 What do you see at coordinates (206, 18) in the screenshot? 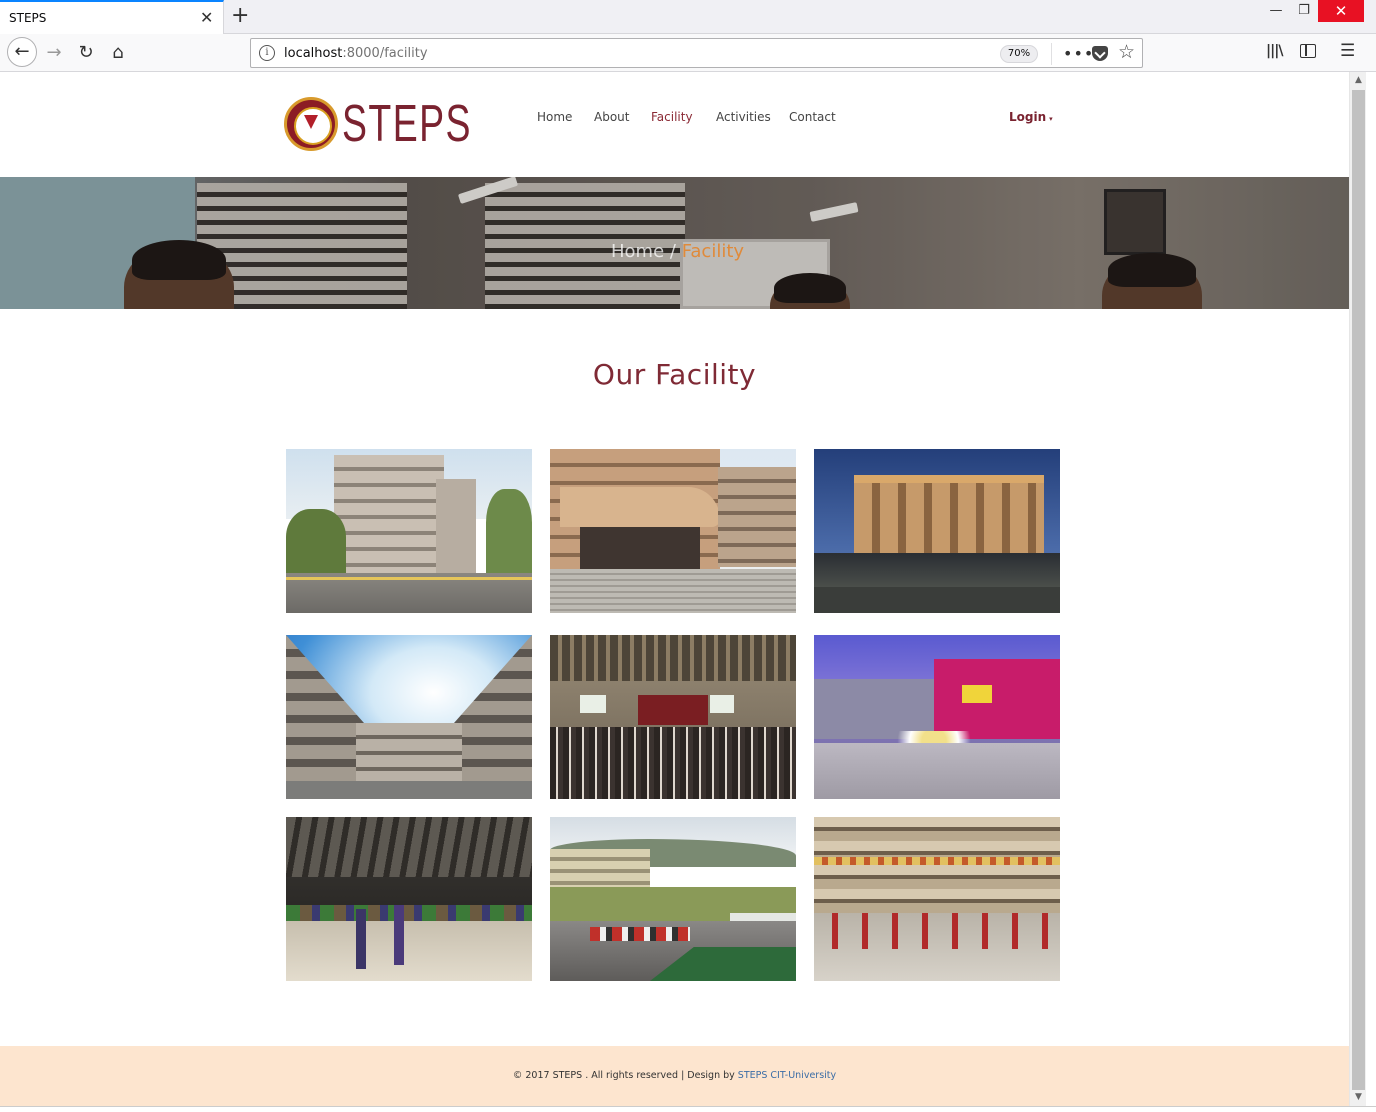
I see `close-tab-icon: ✕` at bounding box center [206, 18].